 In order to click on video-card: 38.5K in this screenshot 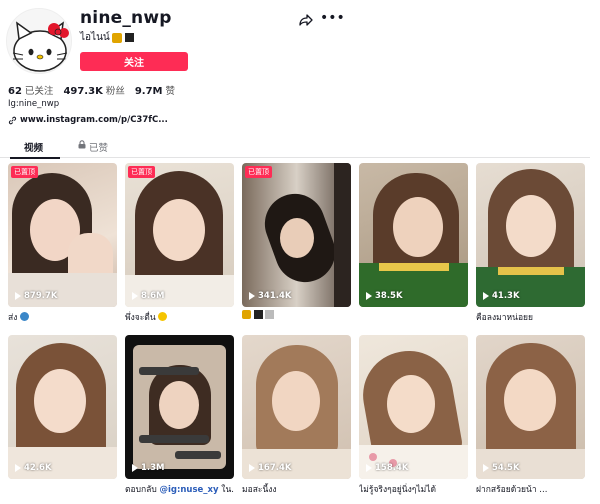, I will do `click(413, 235)`.